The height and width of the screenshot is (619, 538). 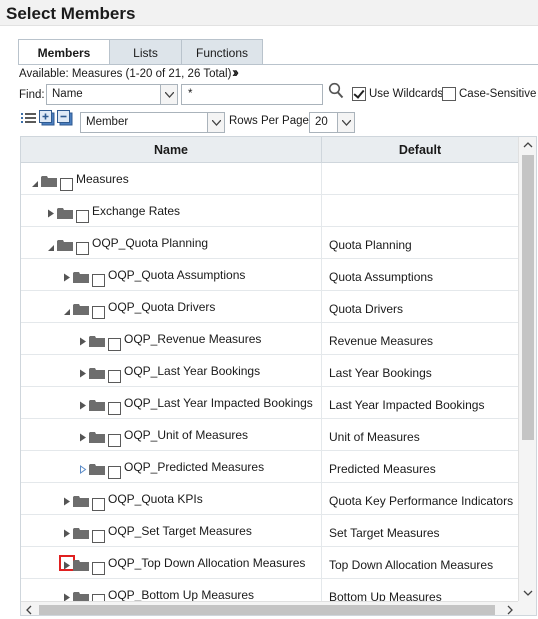 I want to click on rows-per-page-select: 20, so click(x=332, y=122).